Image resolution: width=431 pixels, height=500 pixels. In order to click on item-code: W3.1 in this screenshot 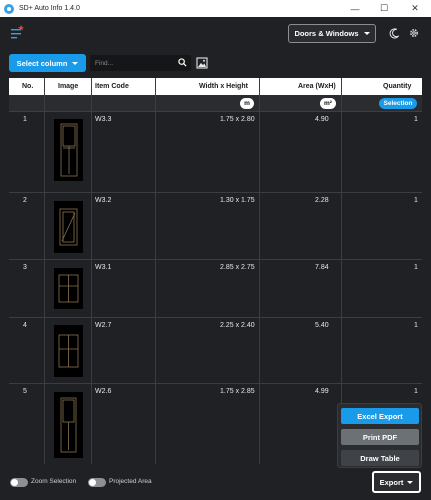, I will do `click(103, 267)`.